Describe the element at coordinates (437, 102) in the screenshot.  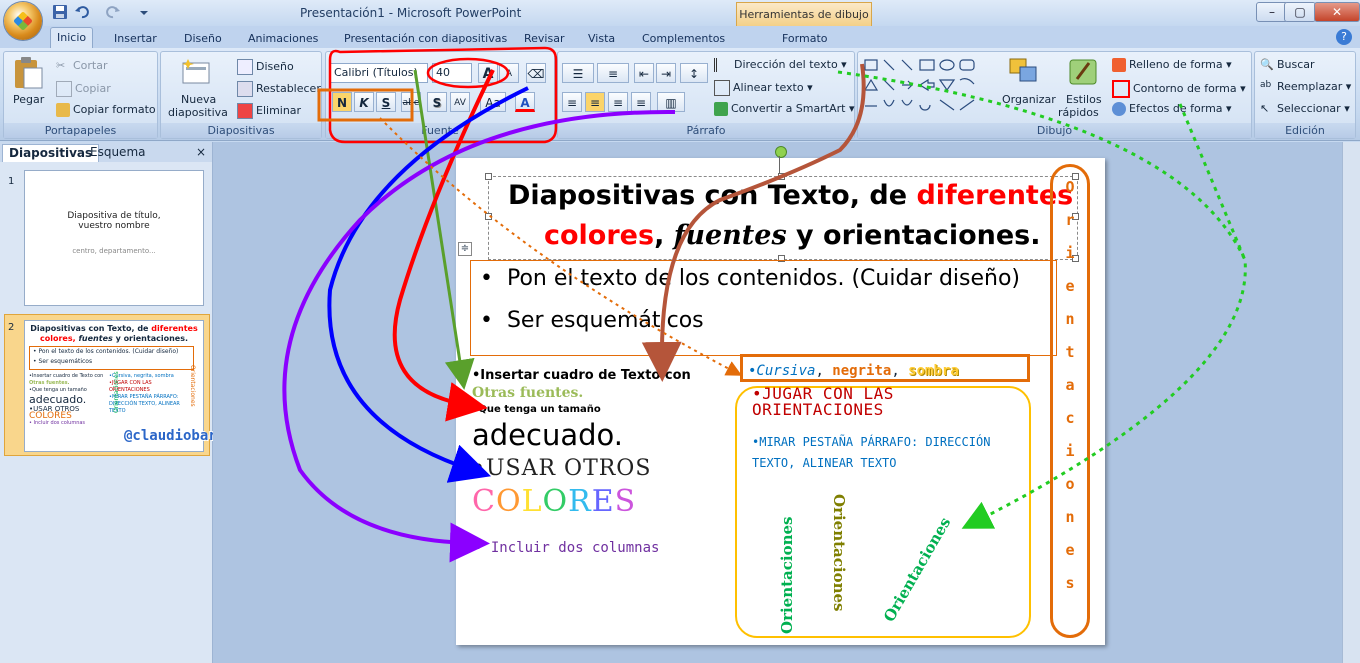
I see `shadow-button: S` at that location.